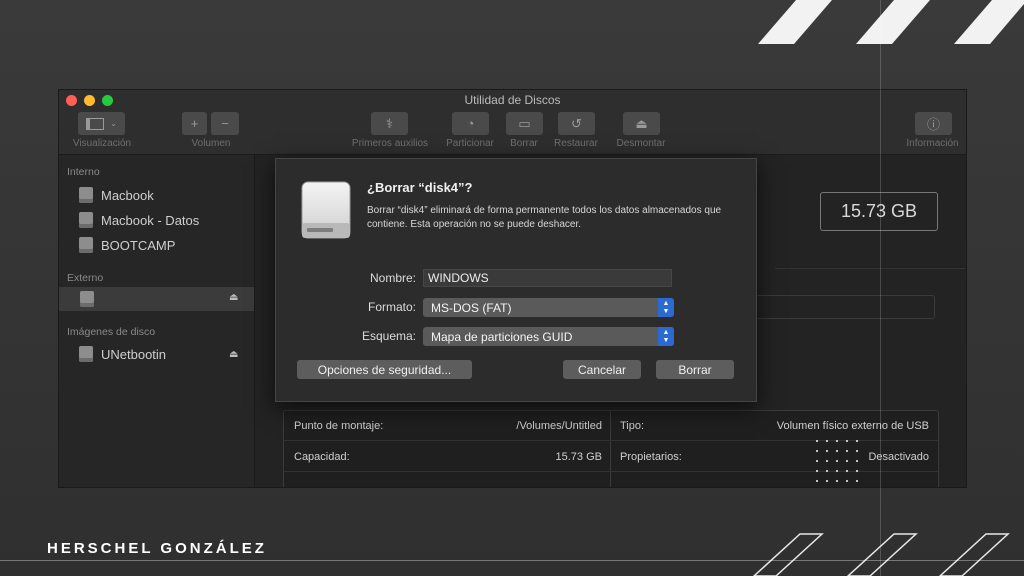  I want to click on unmount-label: Desmontar, so click(641, 143).